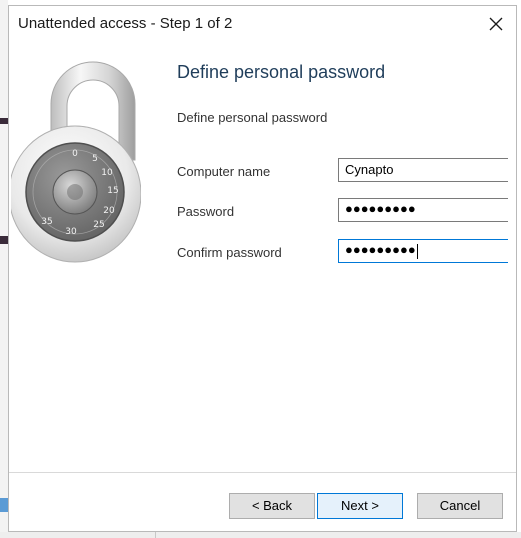  I want to click on password-input: ●●●●●●●●●, so click(423, 210).